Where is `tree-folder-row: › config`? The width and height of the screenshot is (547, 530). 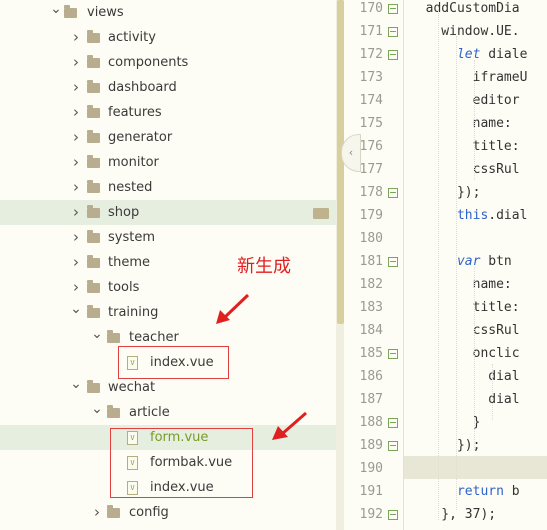 tree-folder-row: › config is located at coordinates (168, 512).